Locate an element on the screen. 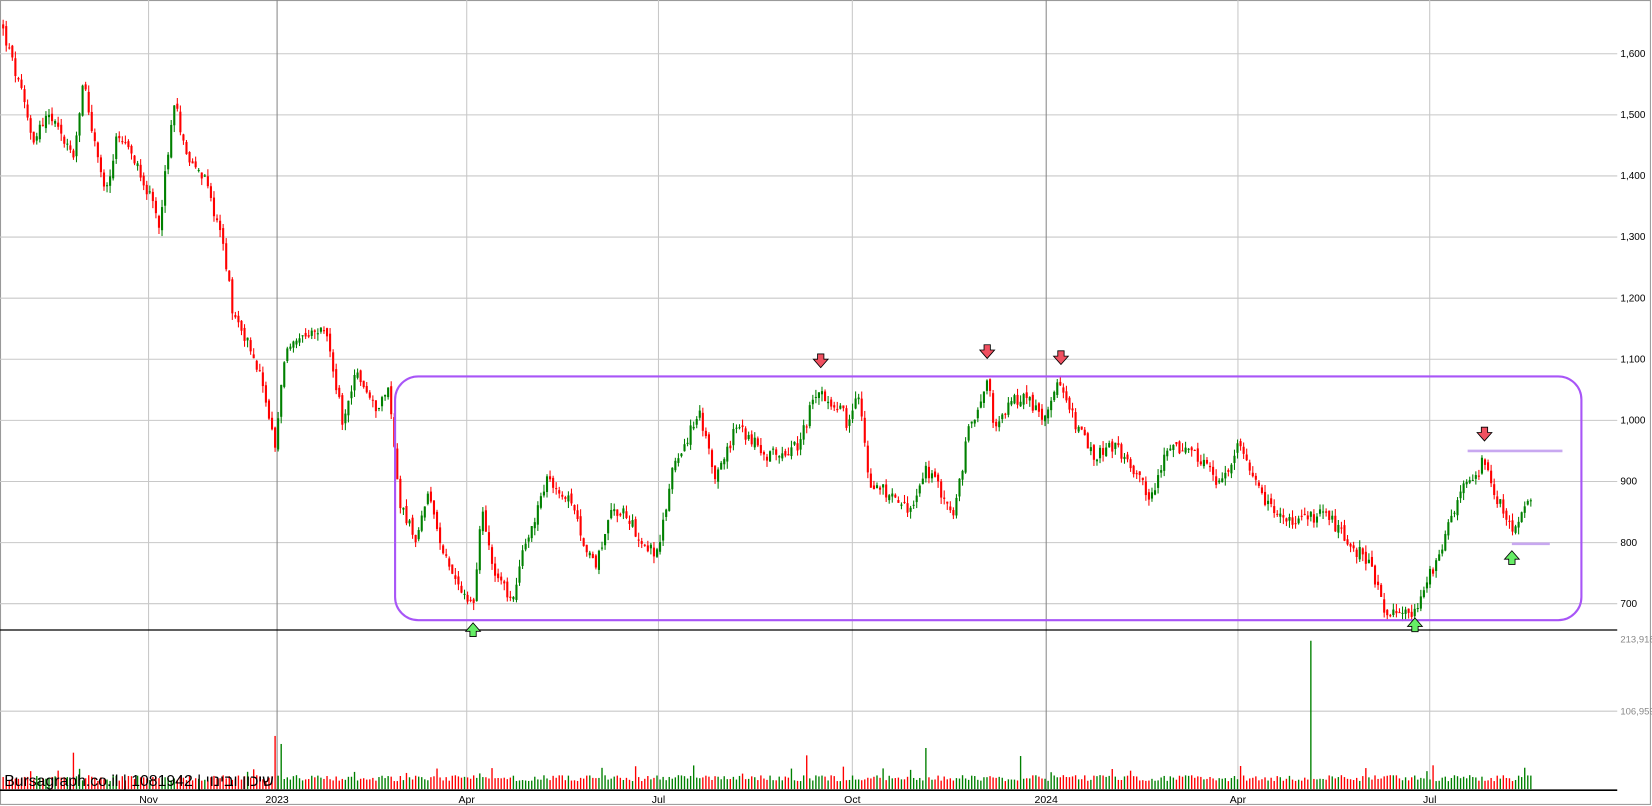 The image size is (1652, 806). price-tick-label: 1,000 is located at coordinates (1632, 421).